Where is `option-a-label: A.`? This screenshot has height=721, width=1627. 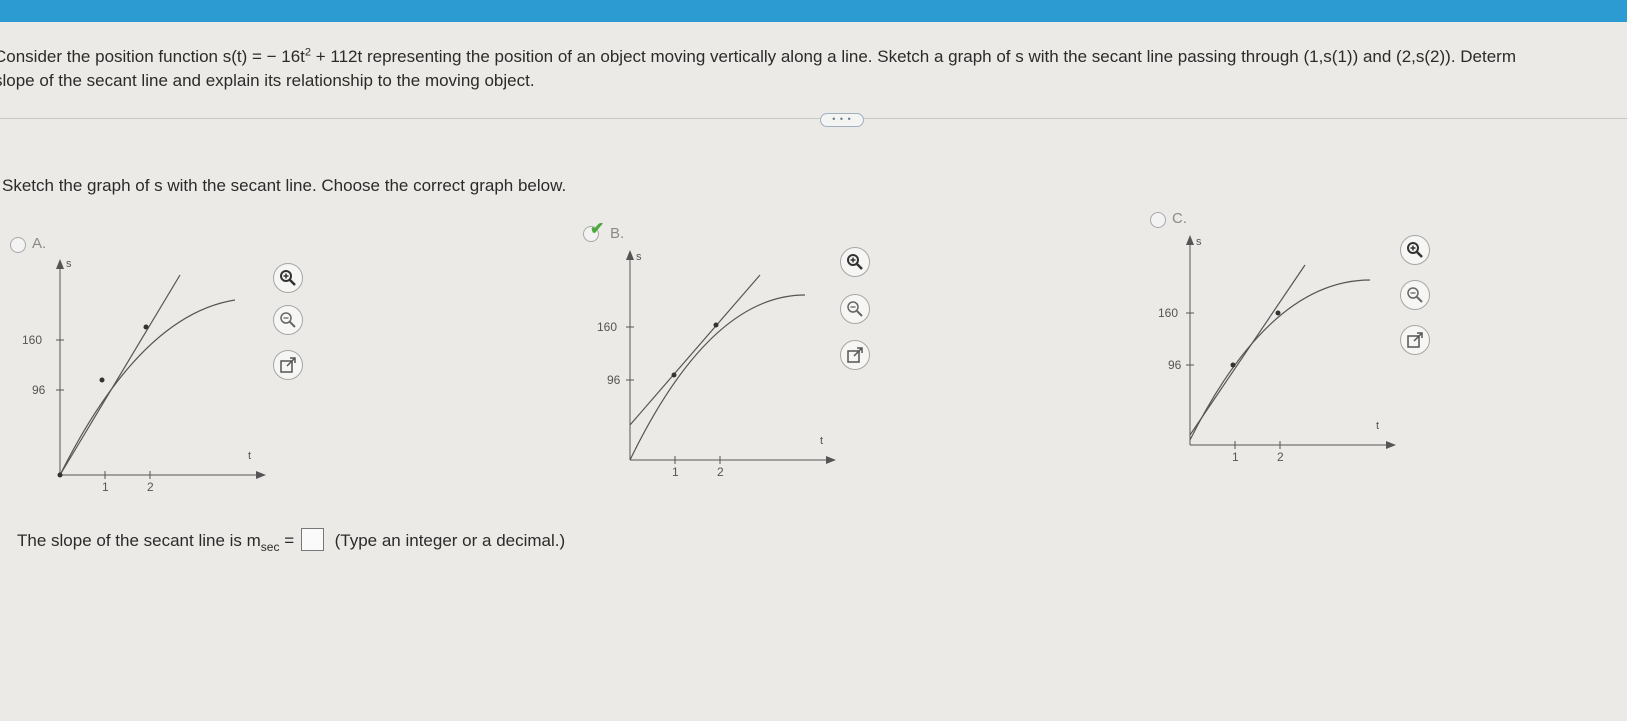
option-a-label: A. is located at coordinates (39, 243).